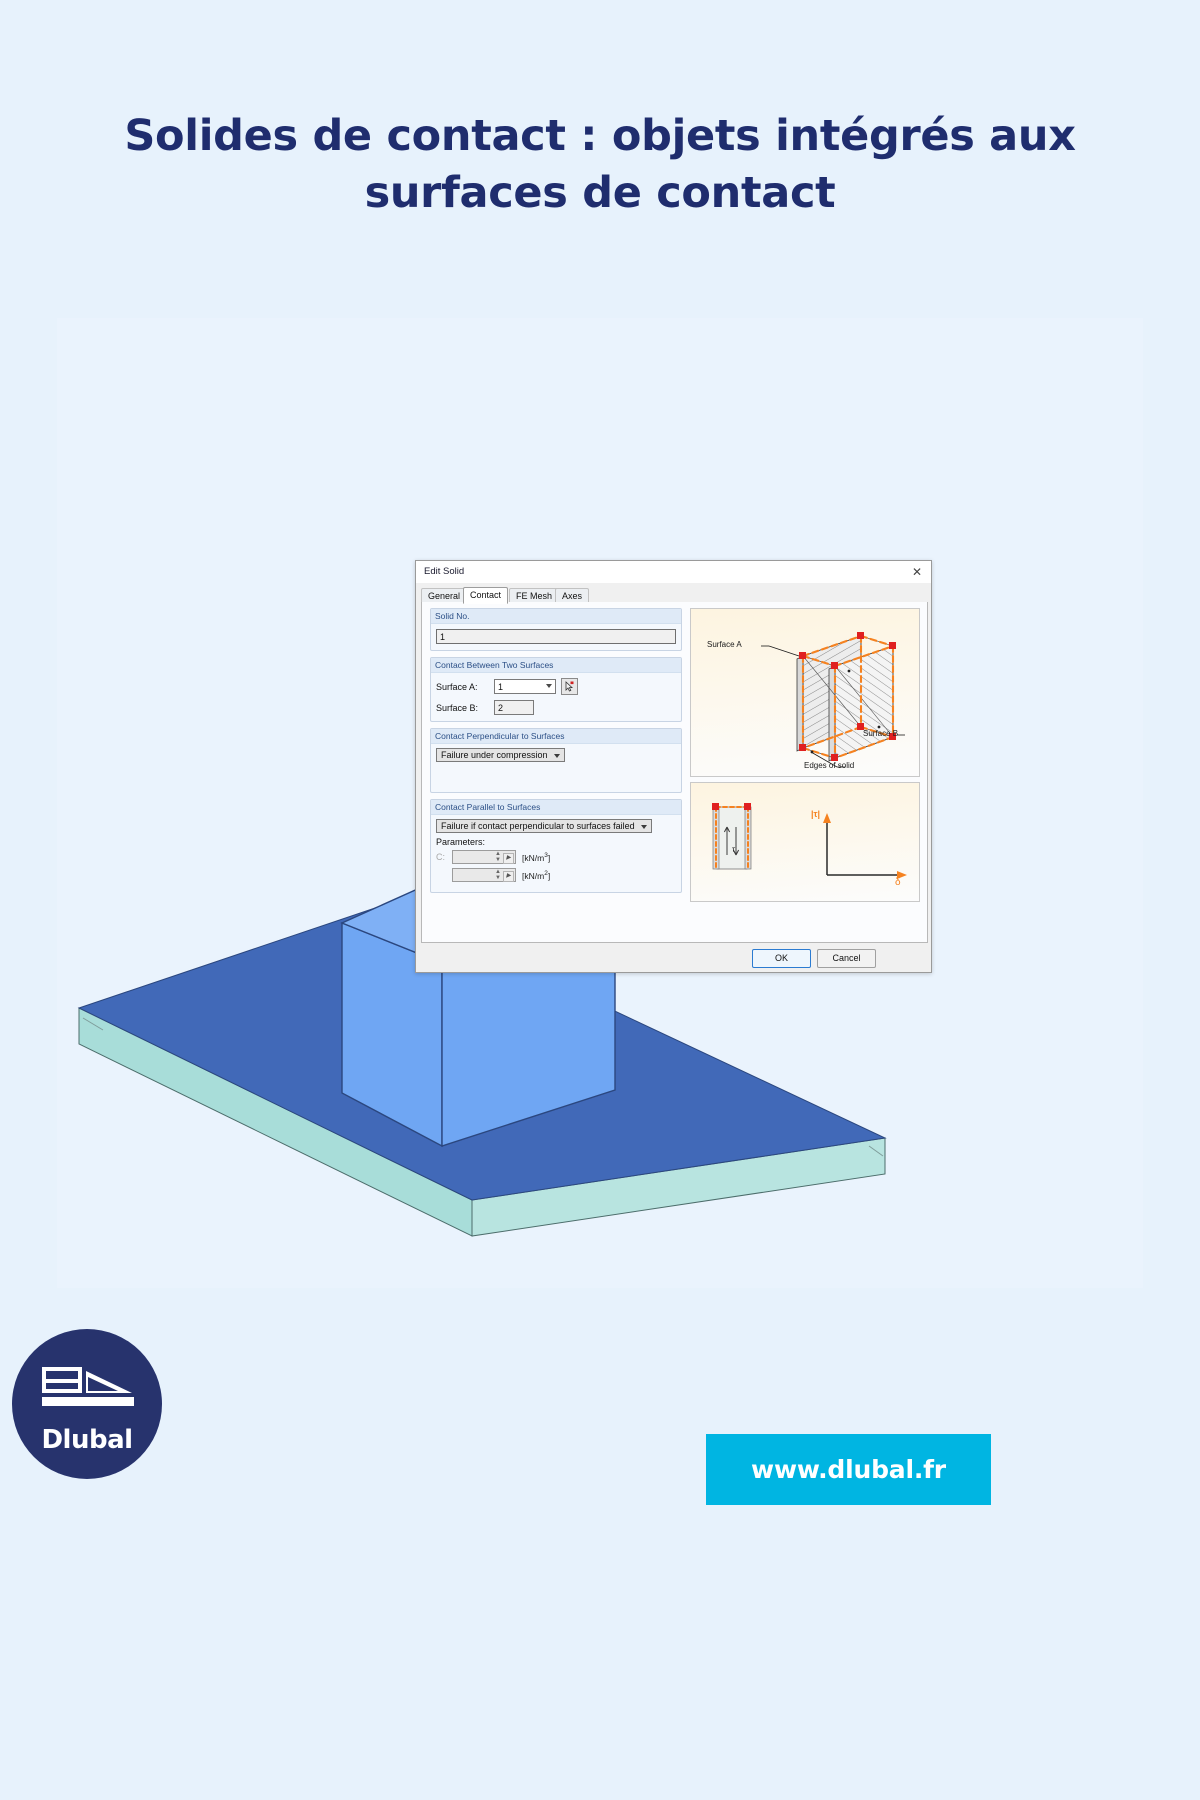  I want to click on parameter-2-row: ▲ ▼ ▶ [kN/m2], so click(556, 875).